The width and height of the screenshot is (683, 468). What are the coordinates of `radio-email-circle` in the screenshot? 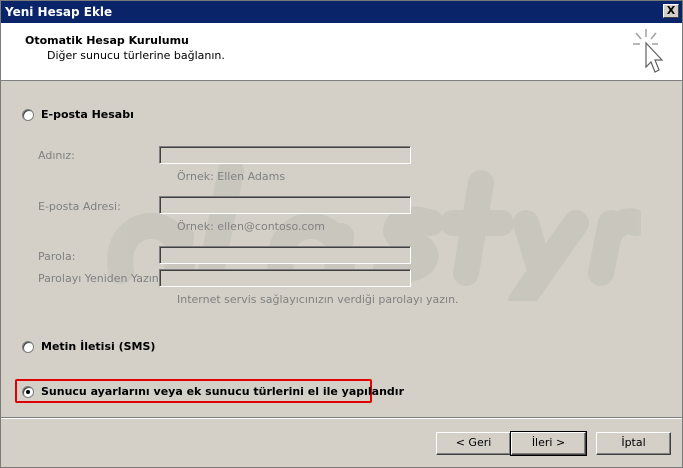 It's located at (28, 114).